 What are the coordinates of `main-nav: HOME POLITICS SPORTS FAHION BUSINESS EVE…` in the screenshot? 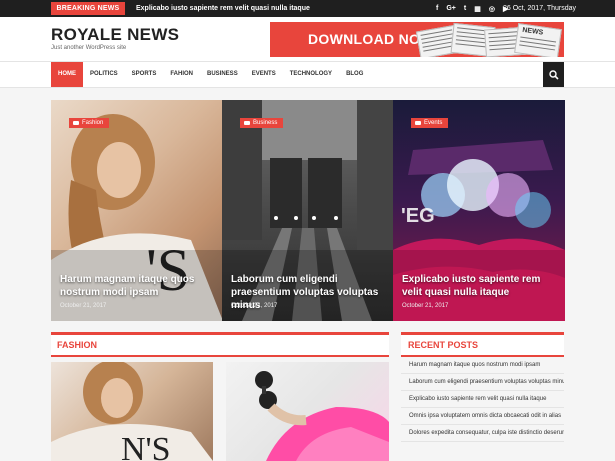 It's located at (307, 74).